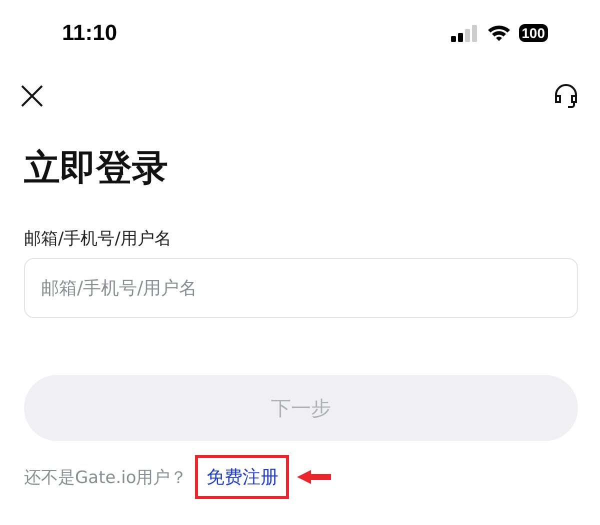 This screenshot has height=525, width=600. Describe the element at coordinates (301, 288) in the screenshot. I see `account-input-field: 邮箱/手机号/用户名` at that location.